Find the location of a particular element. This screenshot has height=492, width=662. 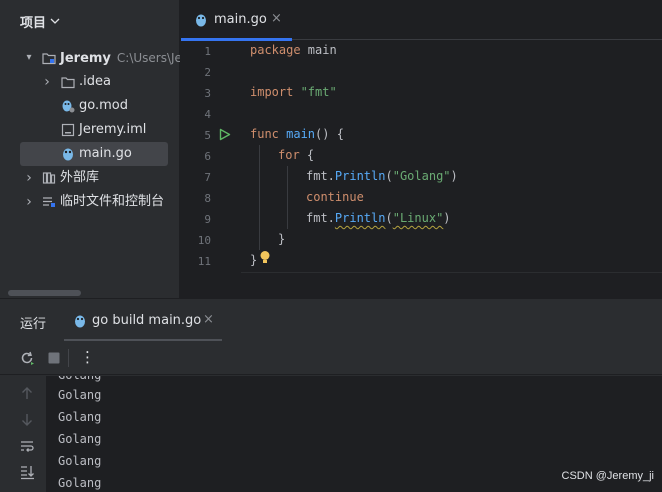

tab-label: main.go is located at coordinates (240, 19).